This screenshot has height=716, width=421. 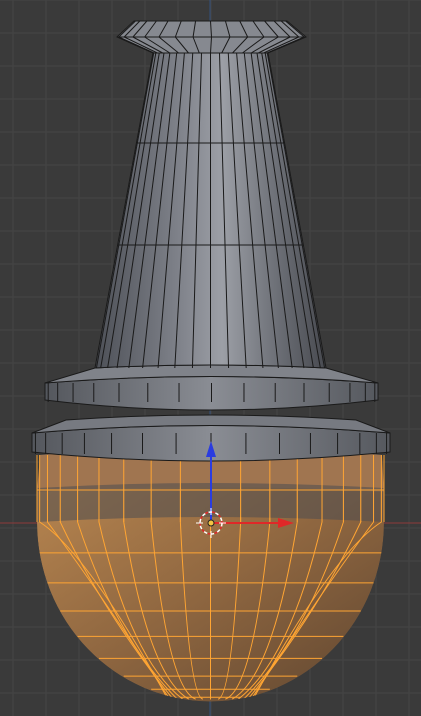 What do you see at coordinates (211, 37) in the screenshot?
I see `top-cap` at bounding box center [211, 37].